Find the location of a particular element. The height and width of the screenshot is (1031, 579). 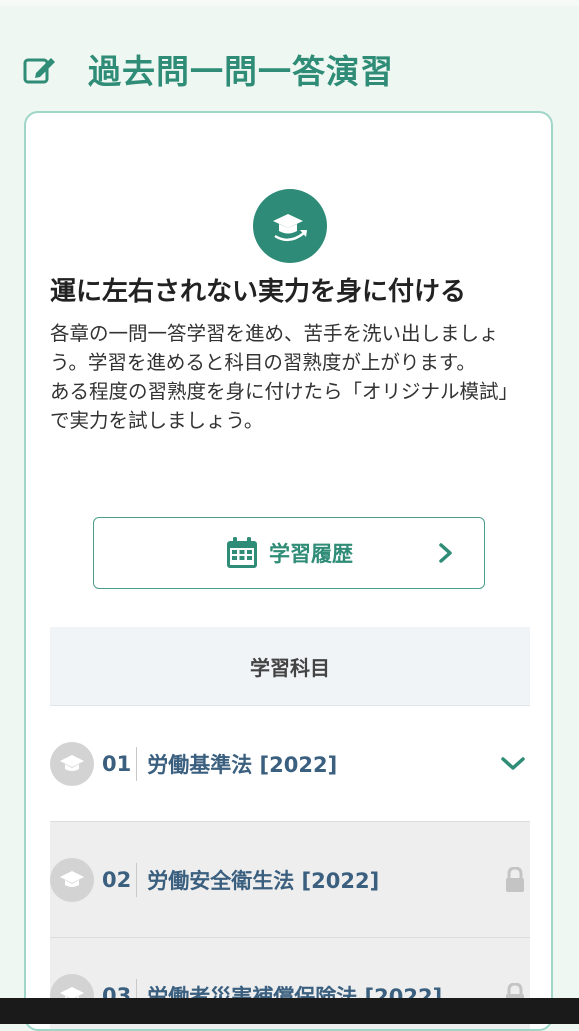

chevron-right-icon is located at coordinates (445, 553).